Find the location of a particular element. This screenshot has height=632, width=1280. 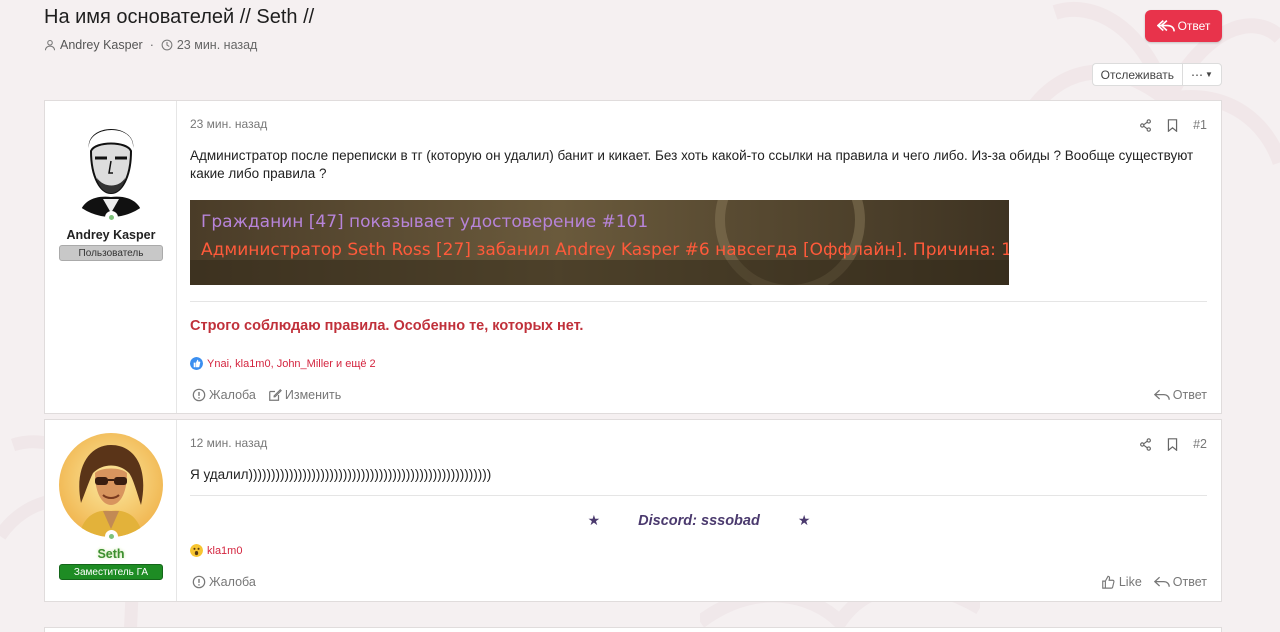

reactions-list: Ynai, kla1m0, John_Miller и ещё 2 is located at coordinates (291, 364).